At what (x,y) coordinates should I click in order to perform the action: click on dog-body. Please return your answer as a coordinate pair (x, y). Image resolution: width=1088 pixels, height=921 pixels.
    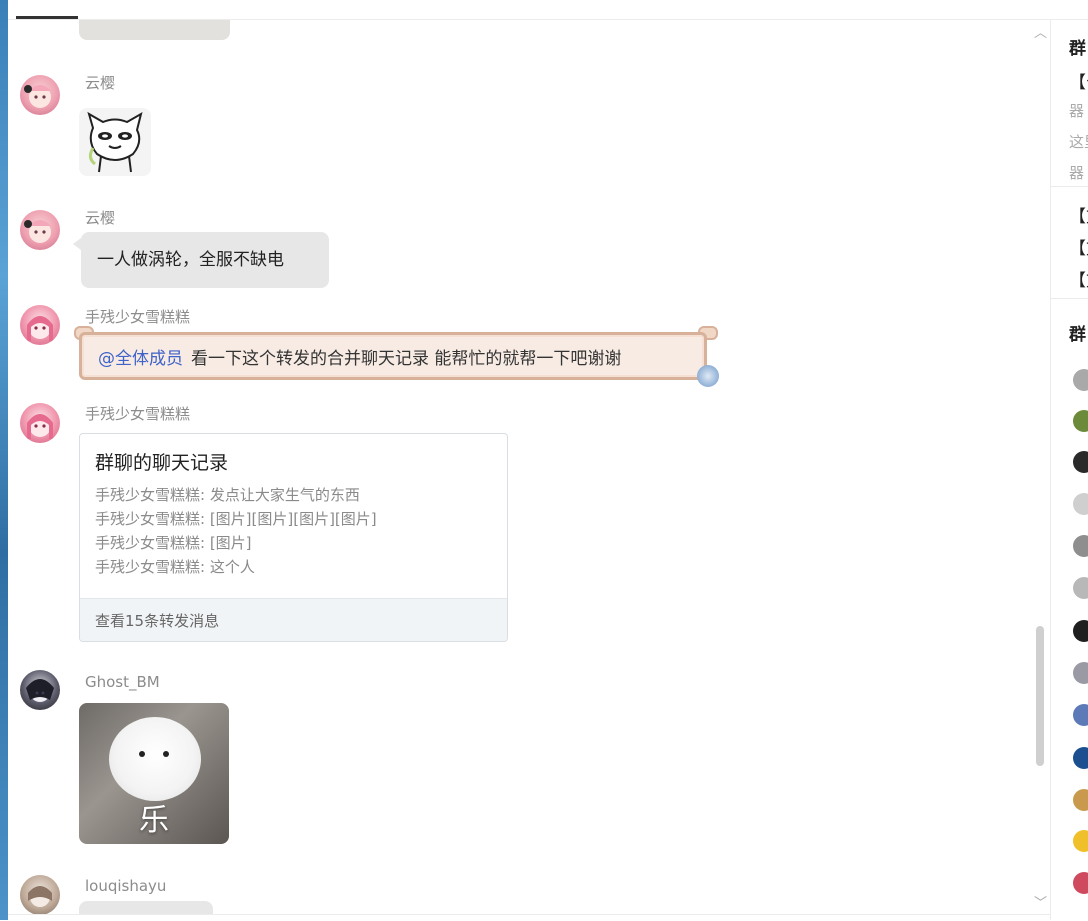
    Looking at the image, I should click on (155, 759).